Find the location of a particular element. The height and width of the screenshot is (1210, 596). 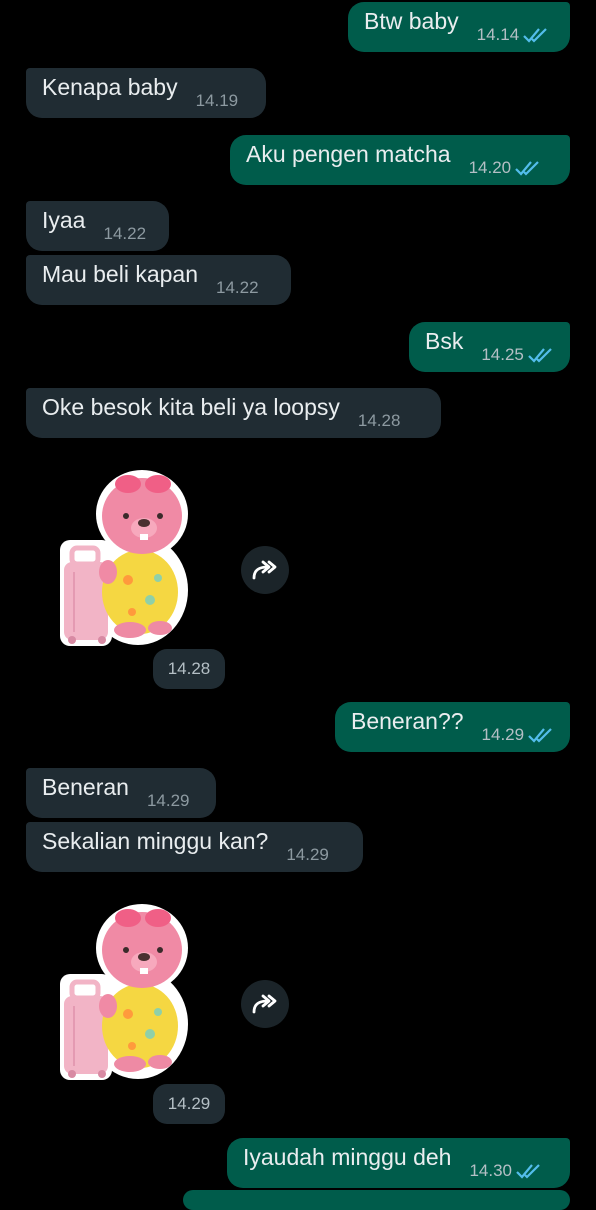

message-time: 14.19 is located at coordinates (217, 100).